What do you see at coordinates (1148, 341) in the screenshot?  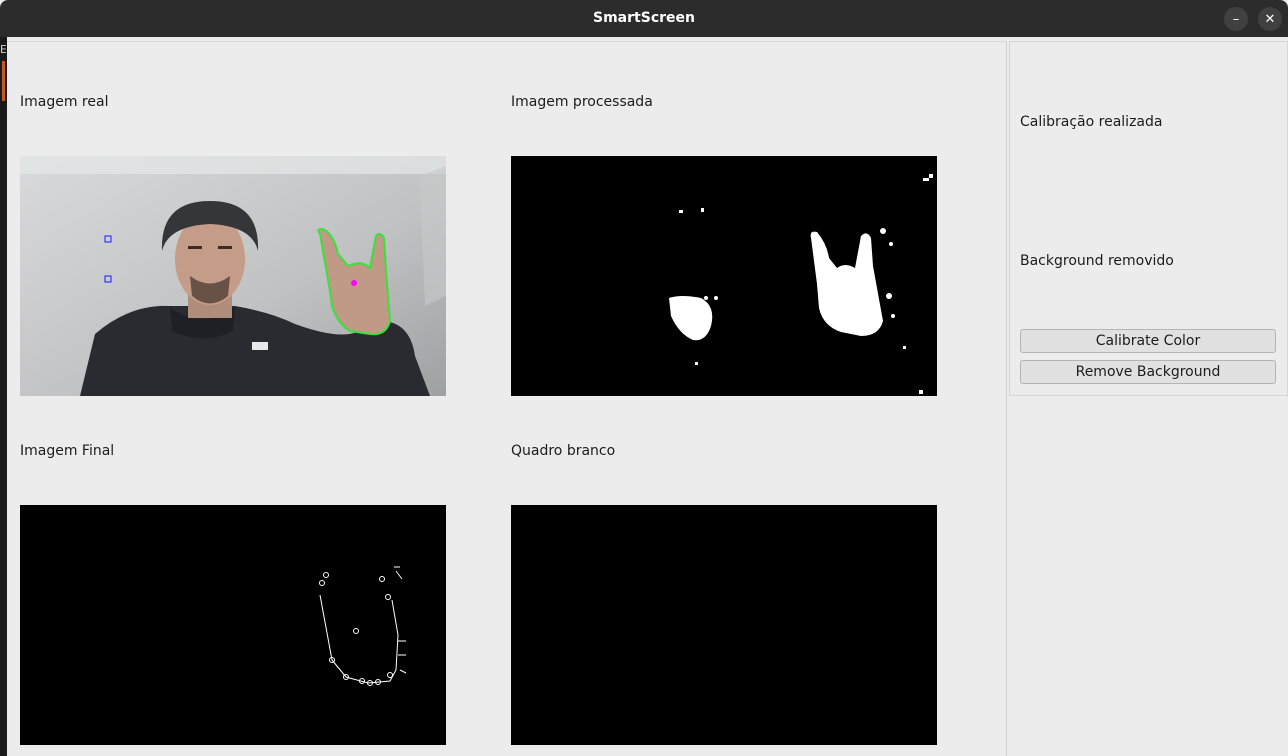 I see `calibrate-color-button: Calibrate Color` at bounding box center [1148, 341].